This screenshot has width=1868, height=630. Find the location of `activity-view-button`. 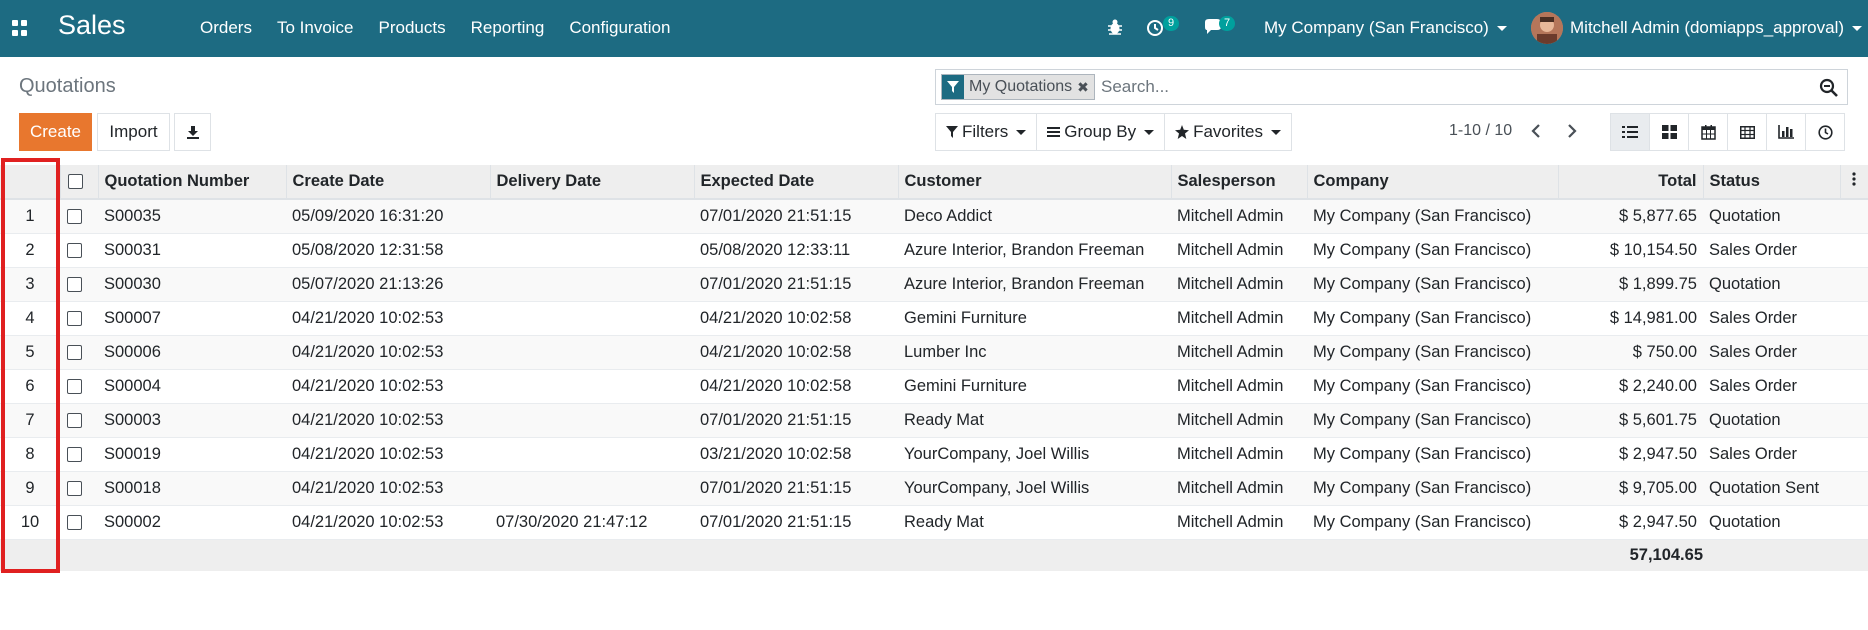

activity-view-button is located at coordinates (1825, 132).